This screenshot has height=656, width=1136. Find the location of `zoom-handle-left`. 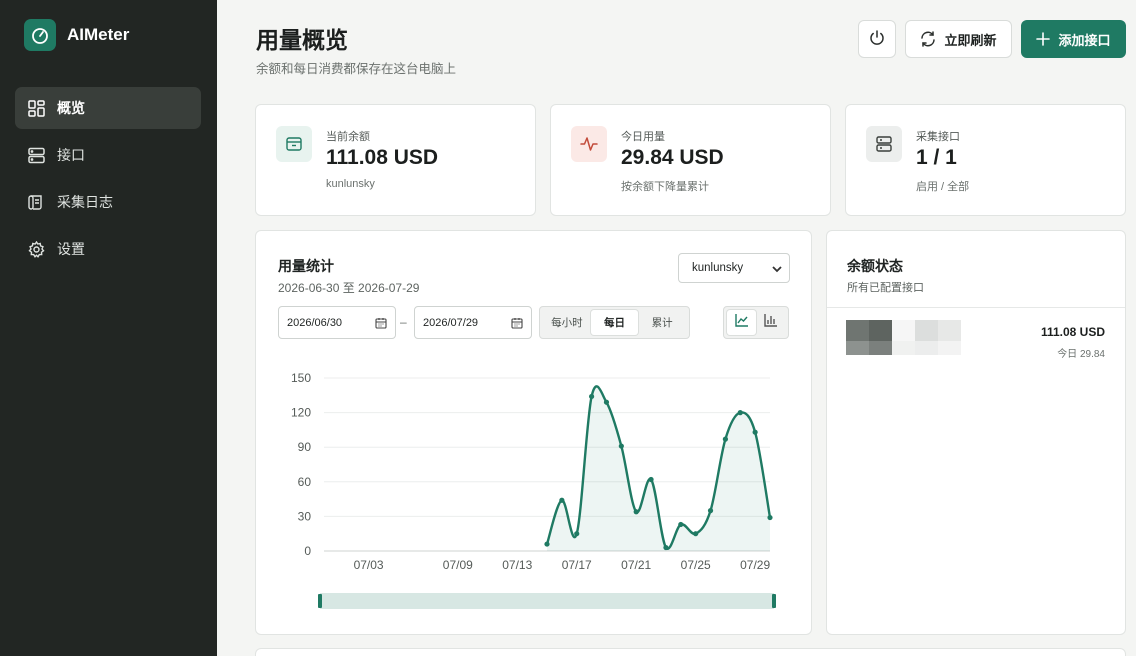

zoom-handle-left is located at coordinates (320, 601).